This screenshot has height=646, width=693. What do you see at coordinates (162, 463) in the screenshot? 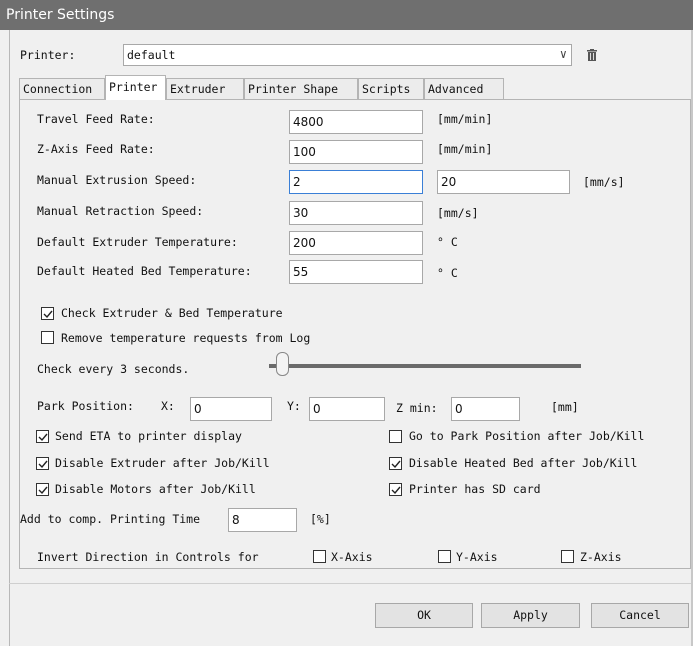
I see `disable-extruder-label: Disable Extruder after Job/Kill` at bounding box center [162, 463].